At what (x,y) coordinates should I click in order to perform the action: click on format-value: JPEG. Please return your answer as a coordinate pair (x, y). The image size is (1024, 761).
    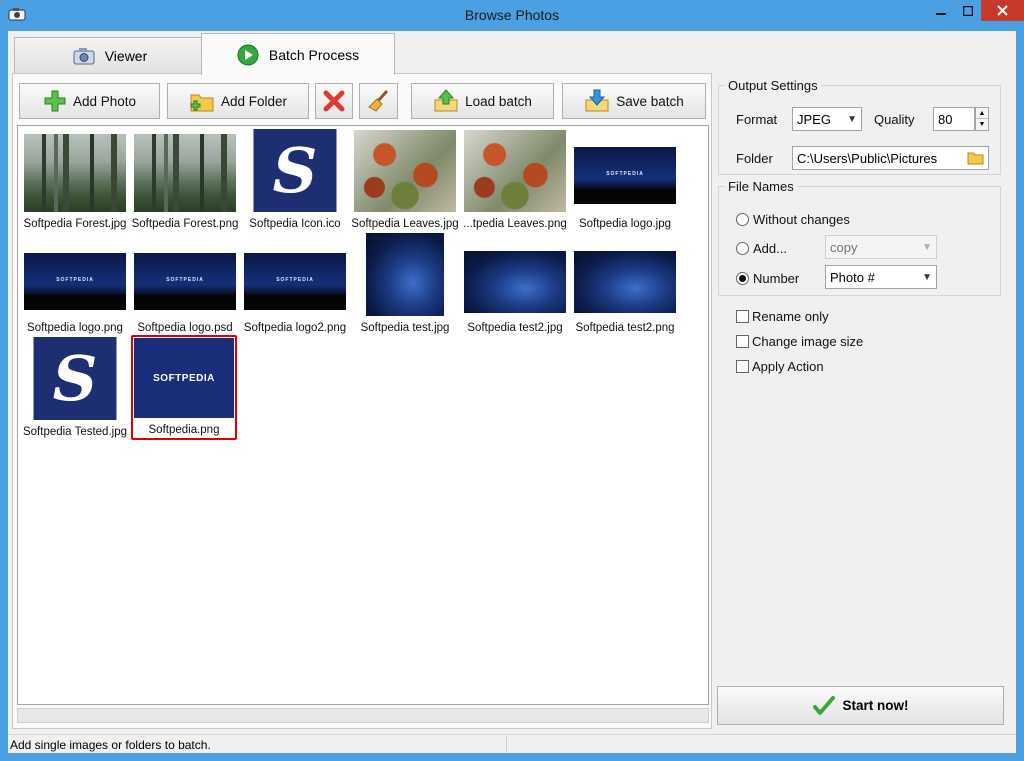
    Looking at the image, I should click on (814, 119).